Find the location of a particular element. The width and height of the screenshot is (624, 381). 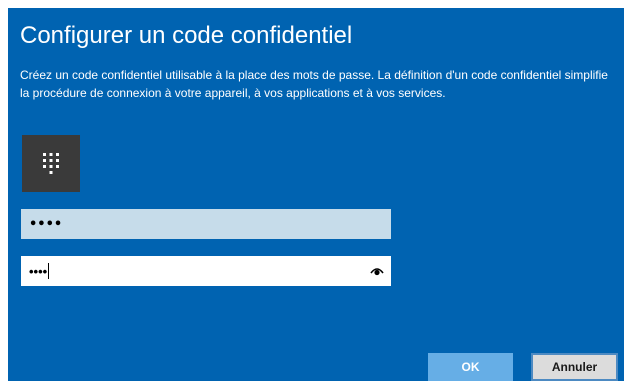

eye-icon-glyph is located at coordinates (377, 272).